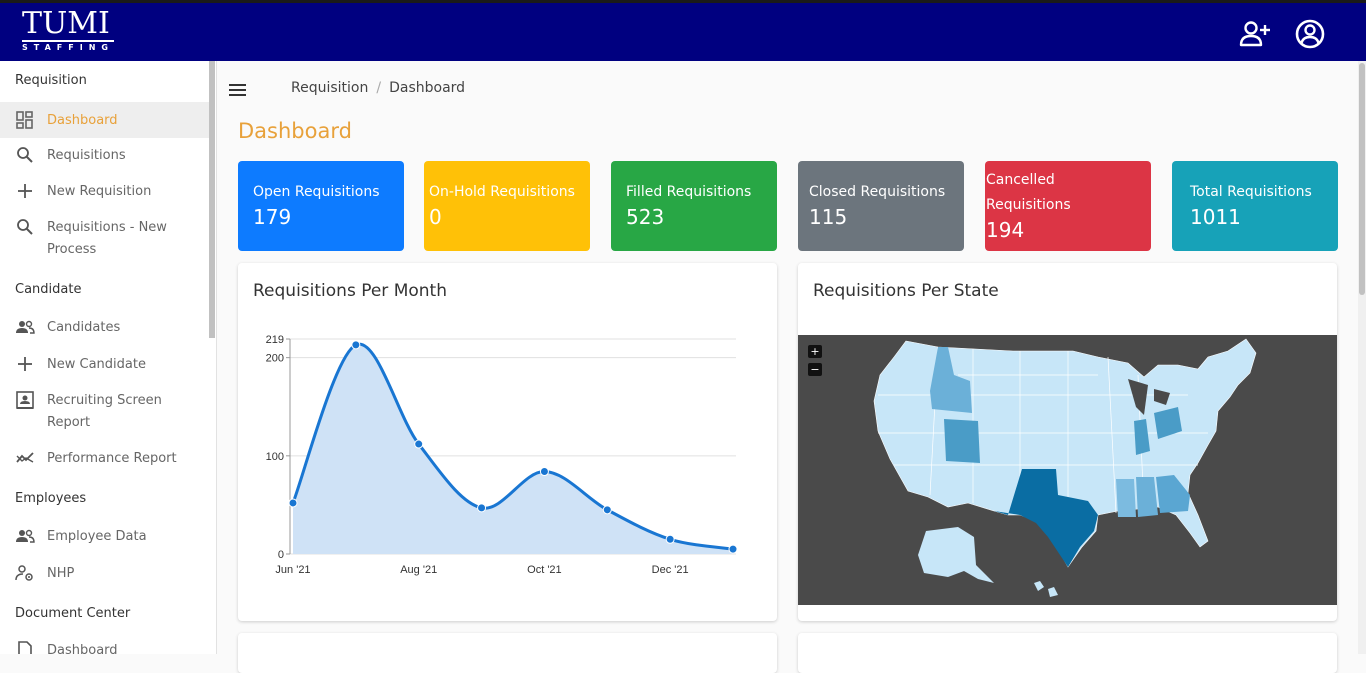 This screenshot has height=673, width=1366. I want to click on person-gear-icon, so click(24, 573).